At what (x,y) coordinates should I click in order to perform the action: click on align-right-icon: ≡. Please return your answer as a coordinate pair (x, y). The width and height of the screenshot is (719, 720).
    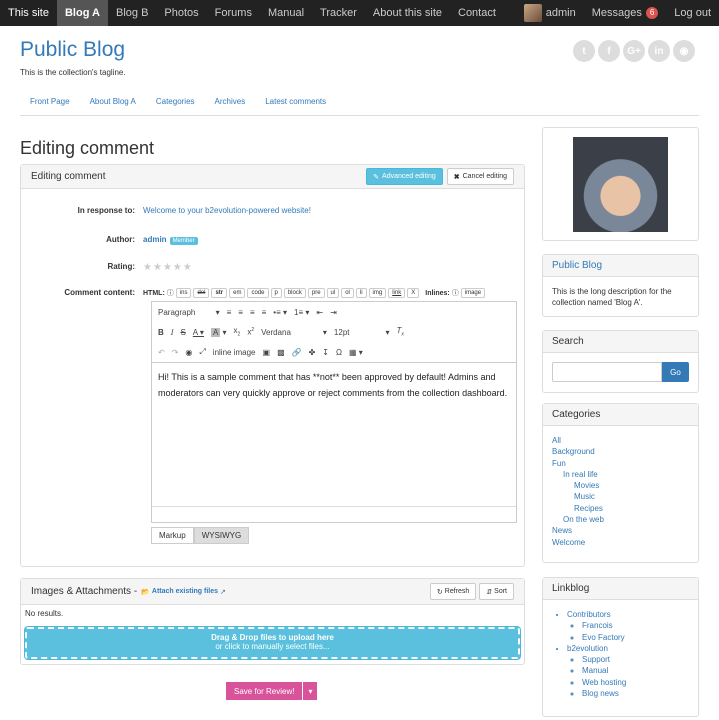
    Looking at the image, I should click on (252, 312).